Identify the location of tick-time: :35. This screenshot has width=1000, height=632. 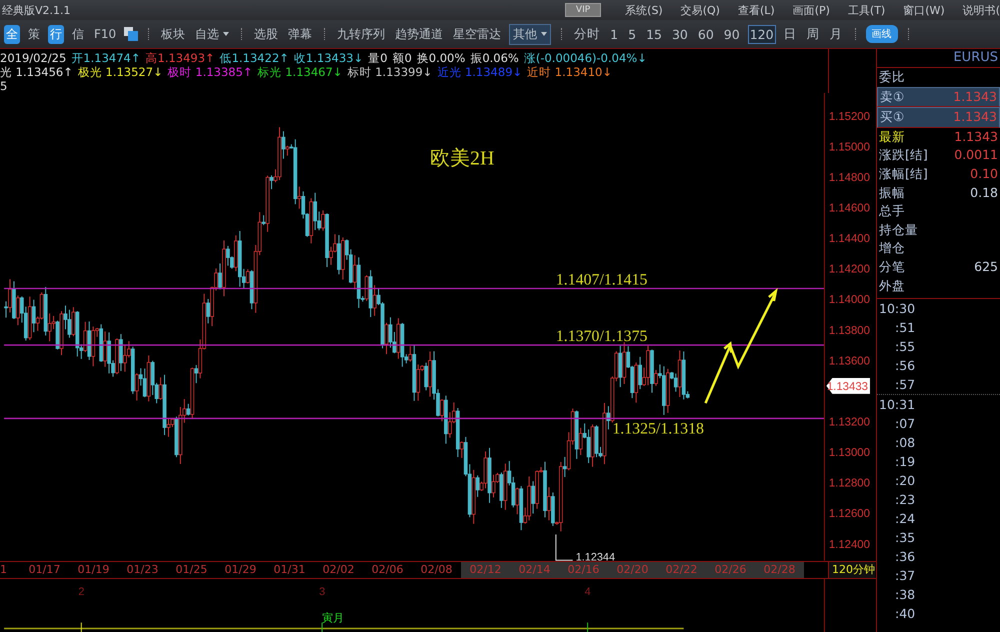
(905, 538).